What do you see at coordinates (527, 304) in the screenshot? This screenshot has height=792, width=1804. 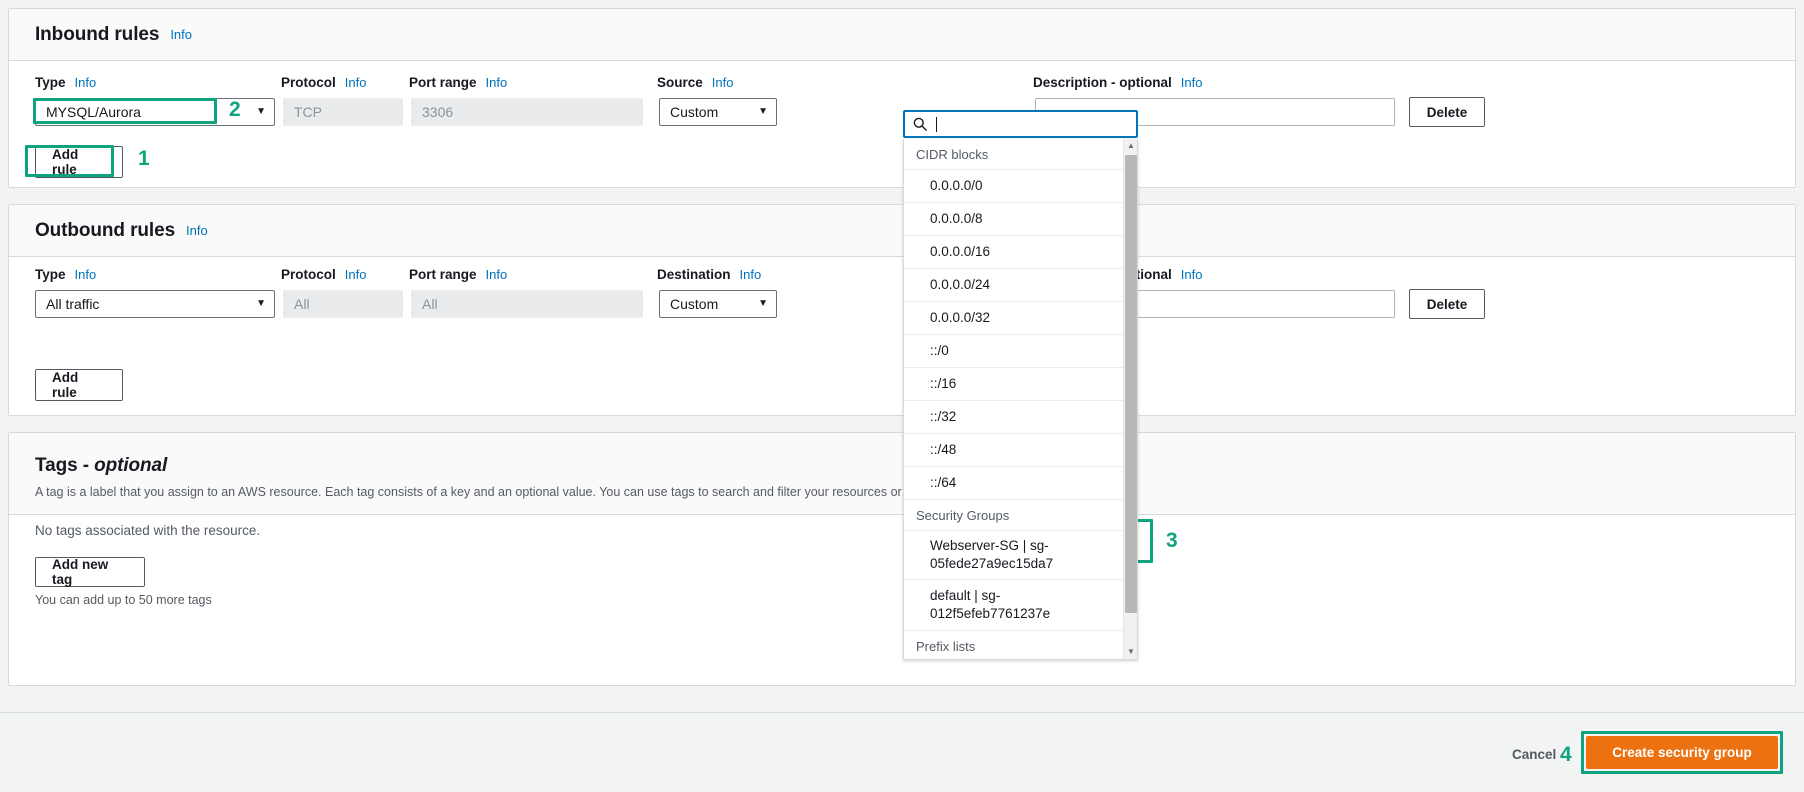 I see `outbound-port-field: All` at bounding box center [527, 304].